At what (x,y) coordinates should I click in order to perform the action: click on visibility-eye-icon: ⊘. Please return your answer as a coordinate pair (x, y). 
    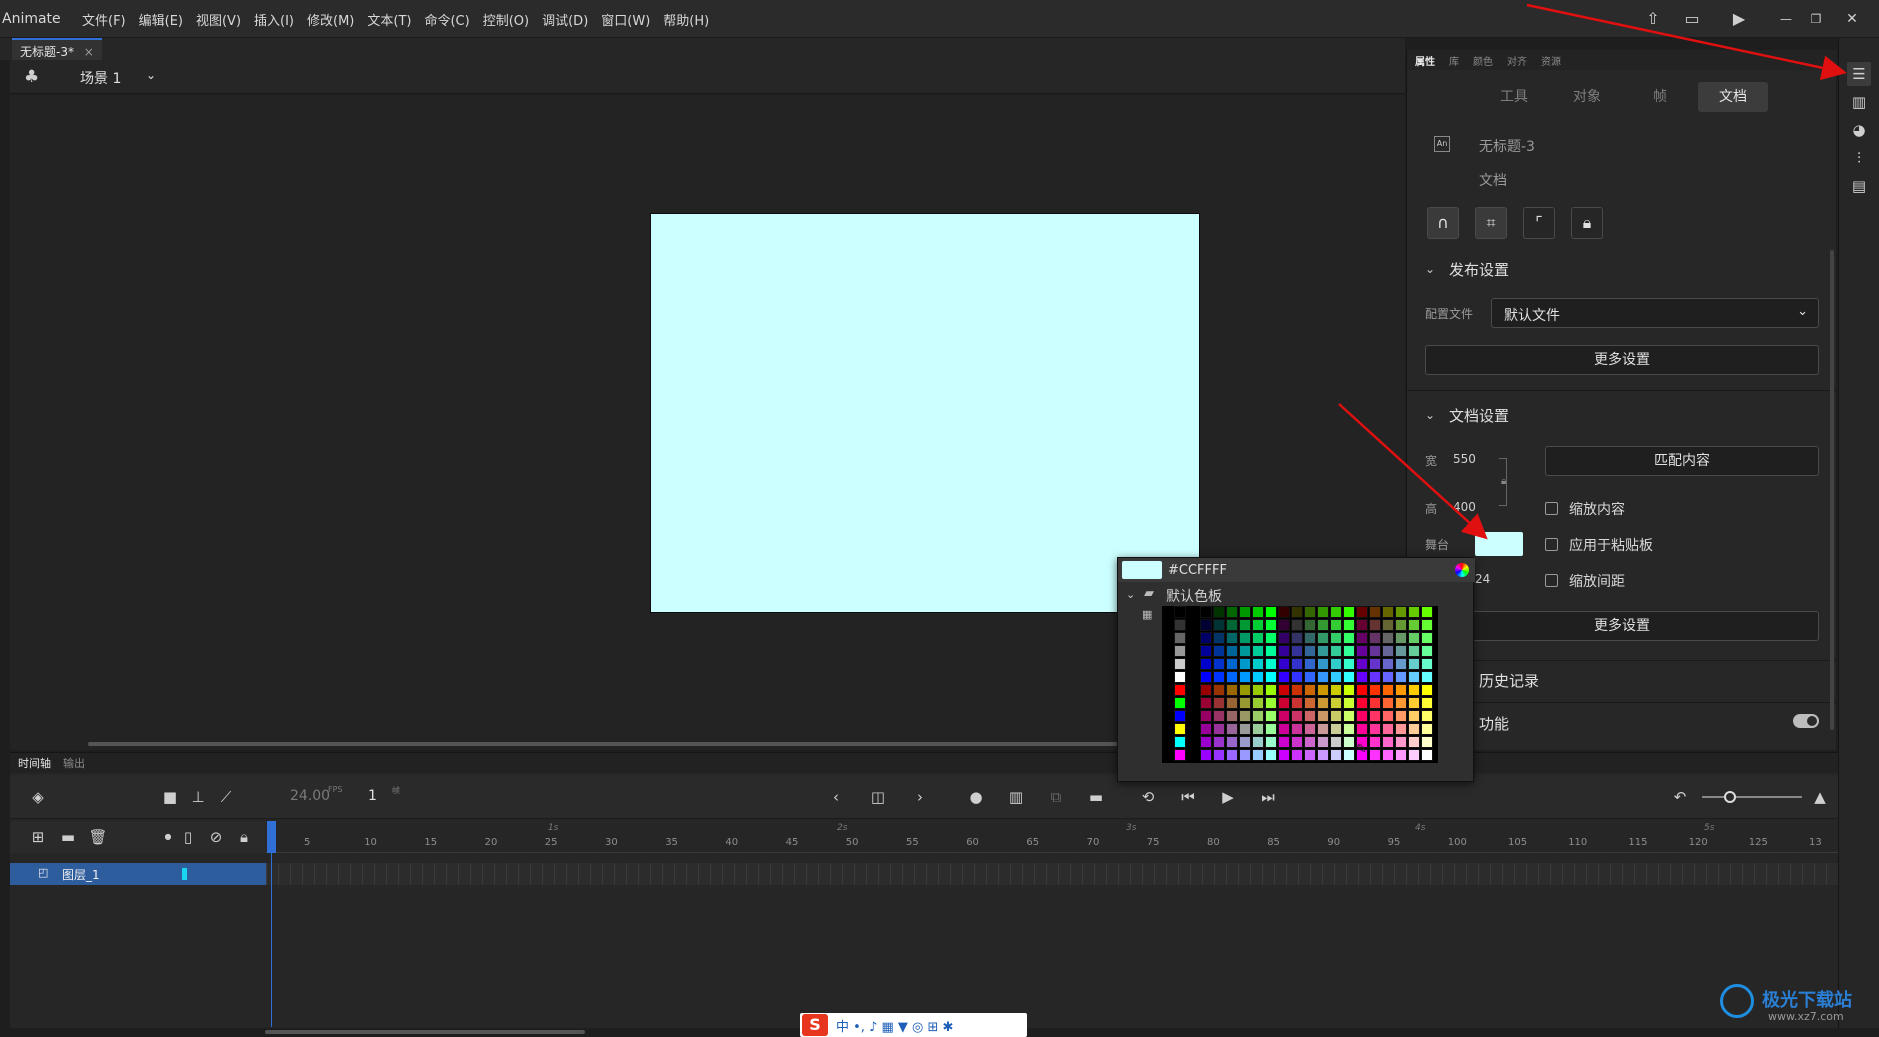
    Looking at the image, I should click on (216, 837).